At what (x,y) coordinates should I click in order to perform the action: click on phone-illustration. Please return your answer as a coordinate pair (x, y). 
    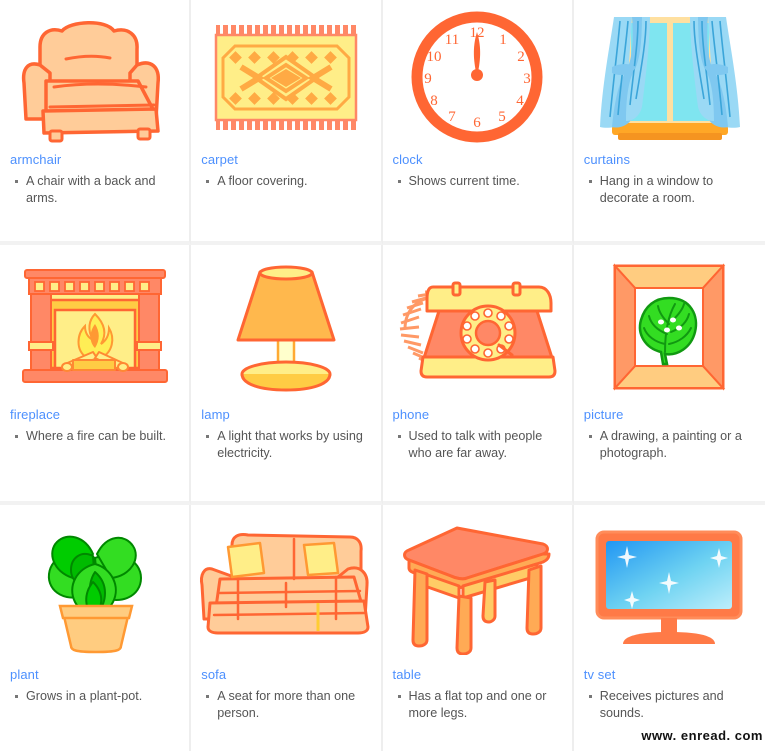
    Looking at the image, I should click on (477, 325).